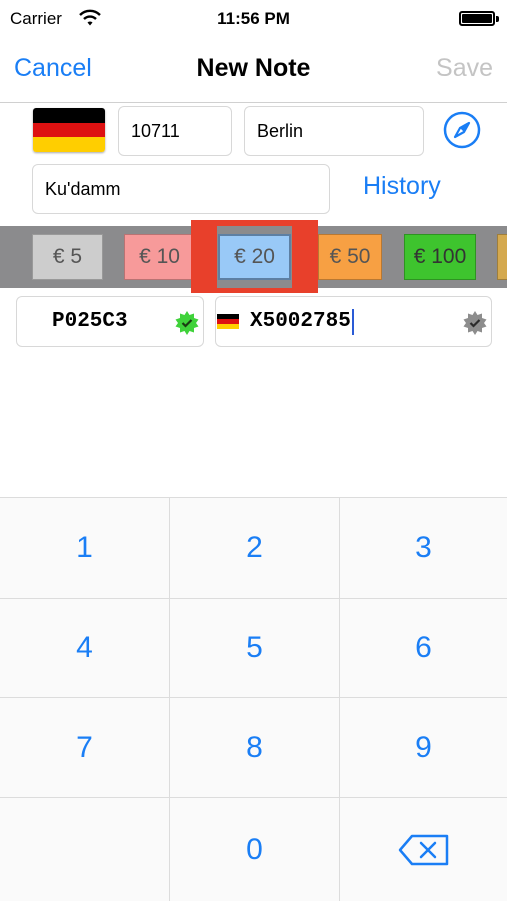 The width and height of the screenshot is (507, 901). I want to click on serial-number-field: X5002785, so click(353, 321).